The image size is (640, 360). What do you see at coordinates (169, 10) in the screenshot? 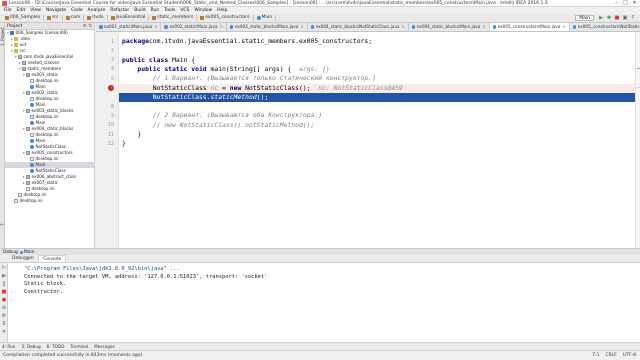
I see `menu-tools: Tools` at bounding box center [169, 10].